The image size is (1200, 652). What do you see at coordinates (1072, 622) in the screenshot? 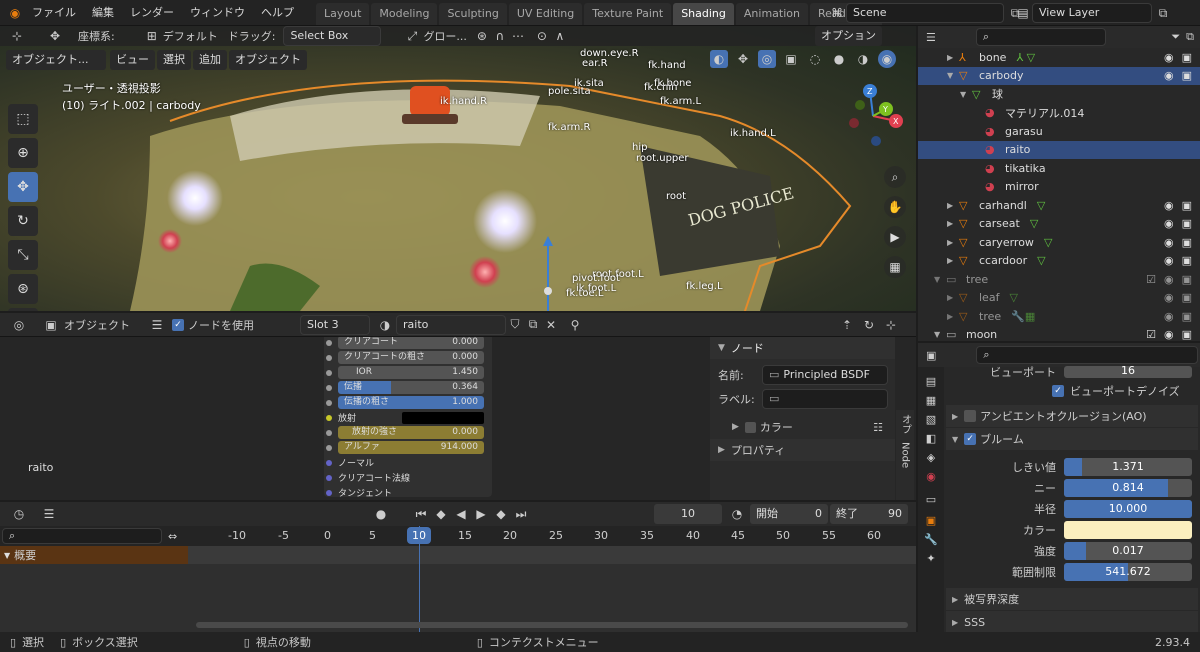
I see `sss-panel-header: ▶ SSS` at bounding box center [1072, 622].